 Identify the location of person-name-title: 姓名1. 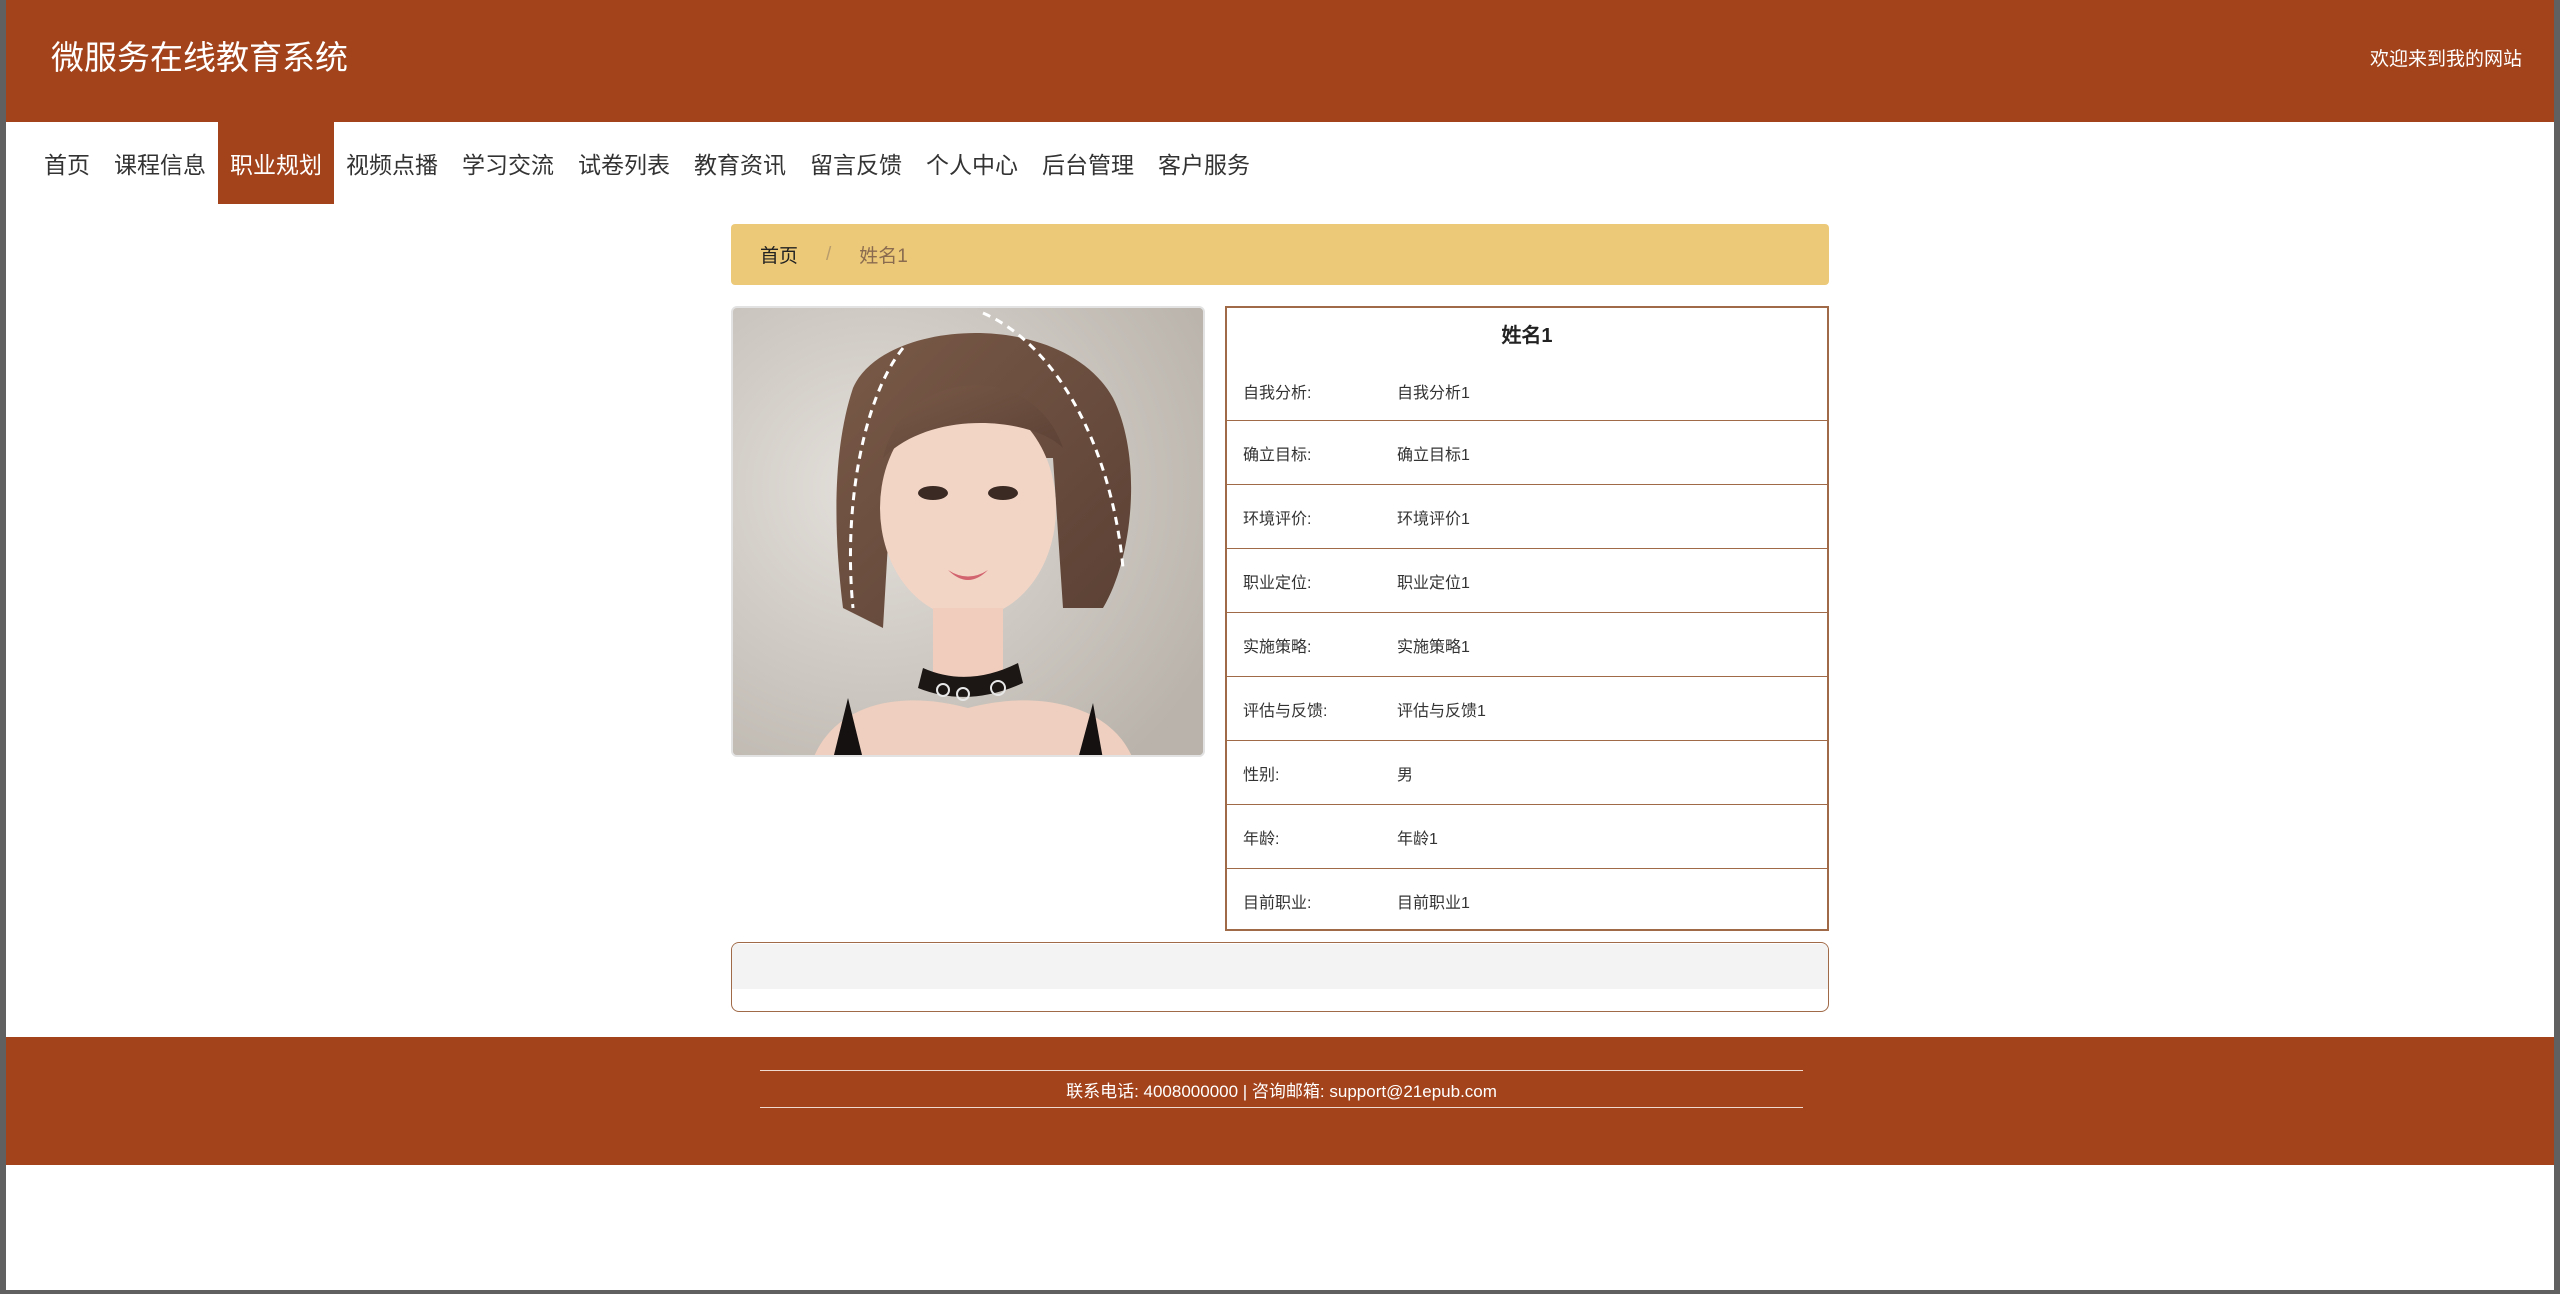
(1527, 336).